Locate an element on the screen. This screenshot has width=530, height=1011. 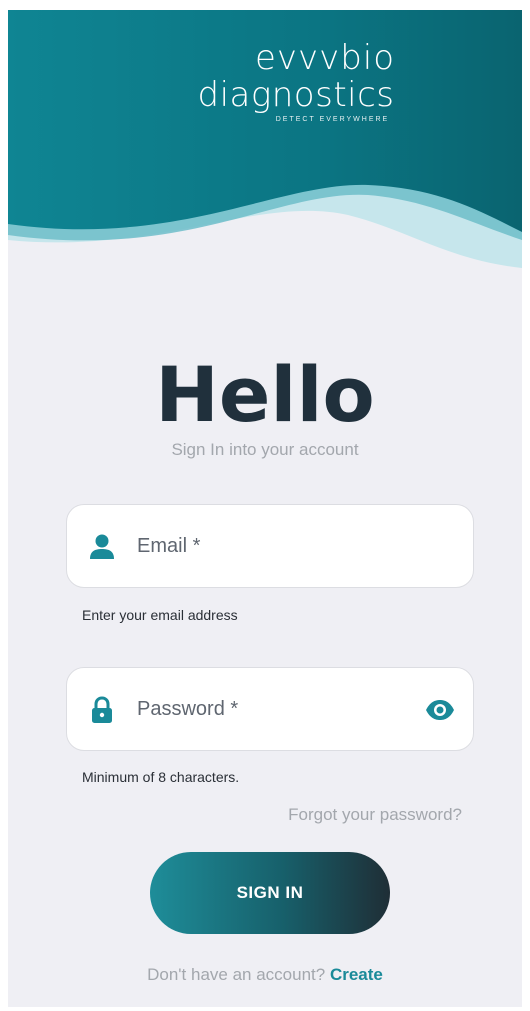
page-title: Hello is located at coordinates (265, 394).